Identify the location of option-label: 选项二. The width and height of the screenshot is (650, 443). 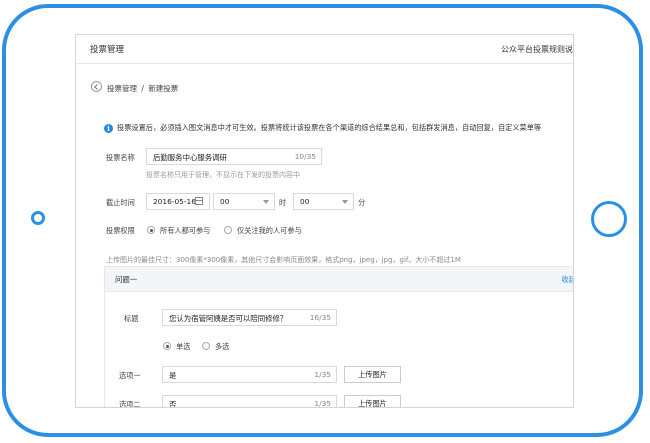
(130, 404).